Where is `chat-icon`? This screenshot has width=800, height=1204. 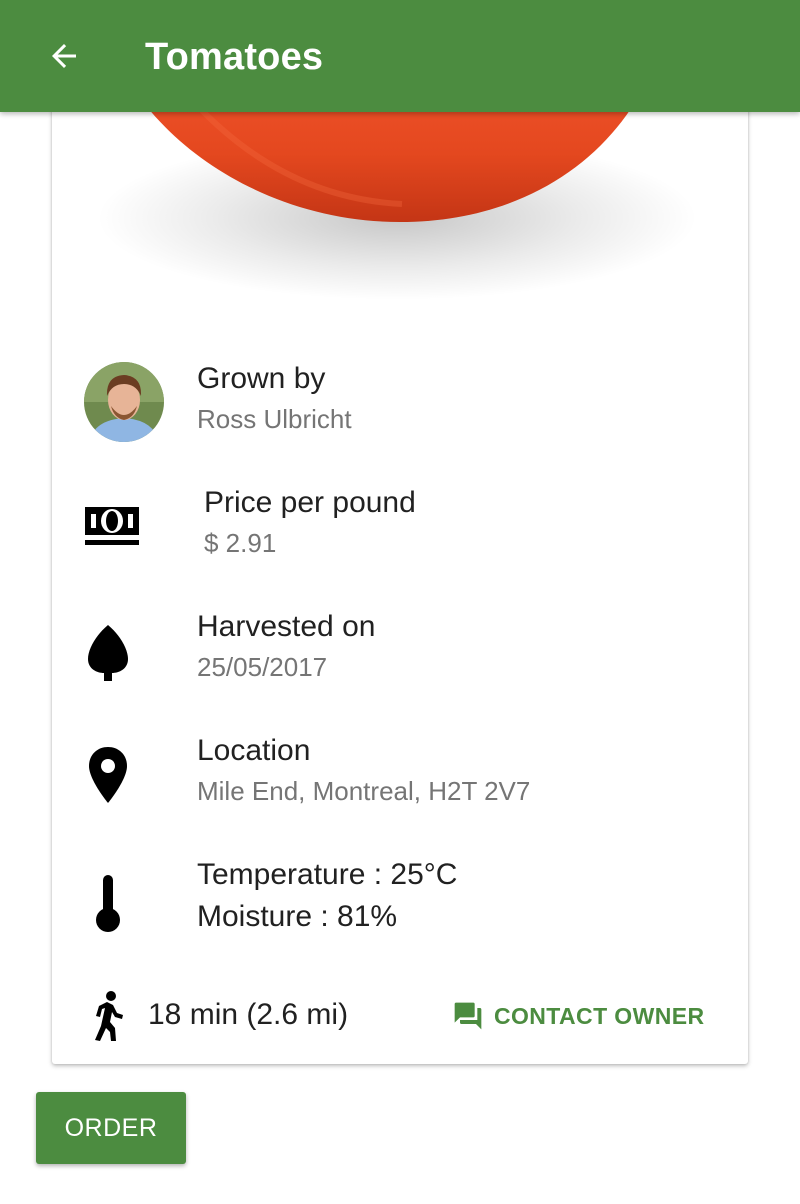 chat-icon is located at coordinates (468, 1016).